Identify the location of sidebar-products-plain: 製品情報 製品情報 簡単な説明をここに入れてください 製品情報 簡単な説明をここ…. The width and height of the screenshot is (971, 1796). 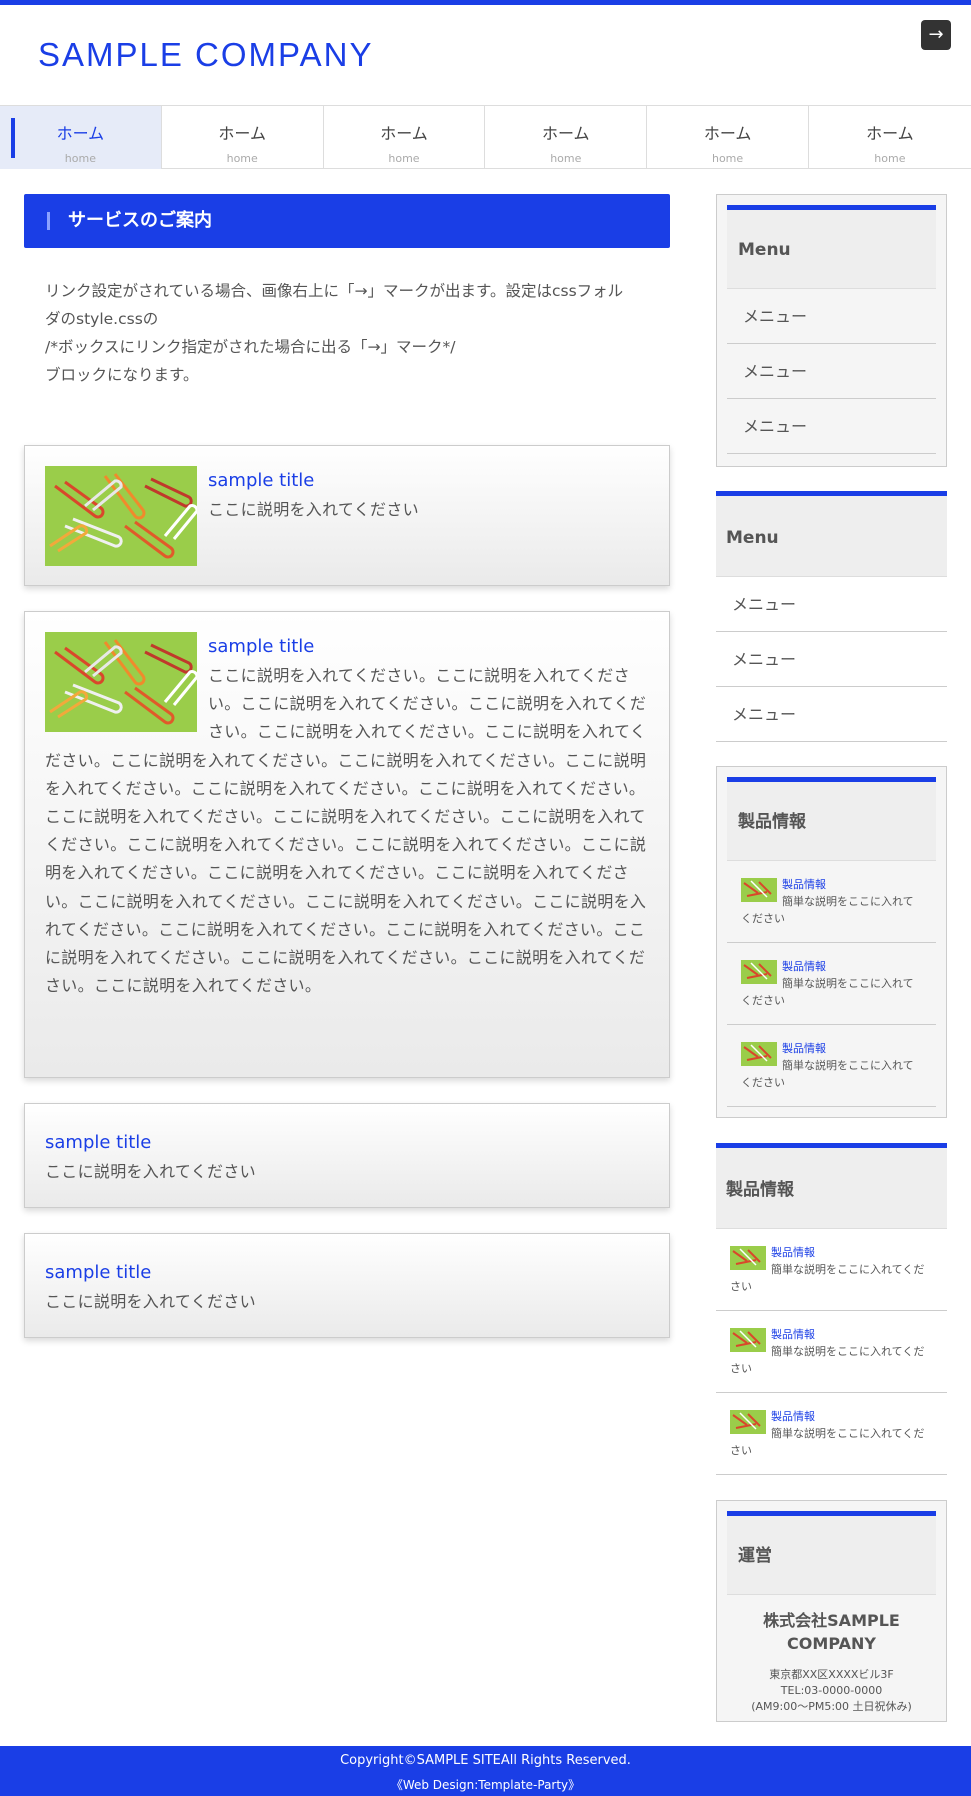
(831, 1310).